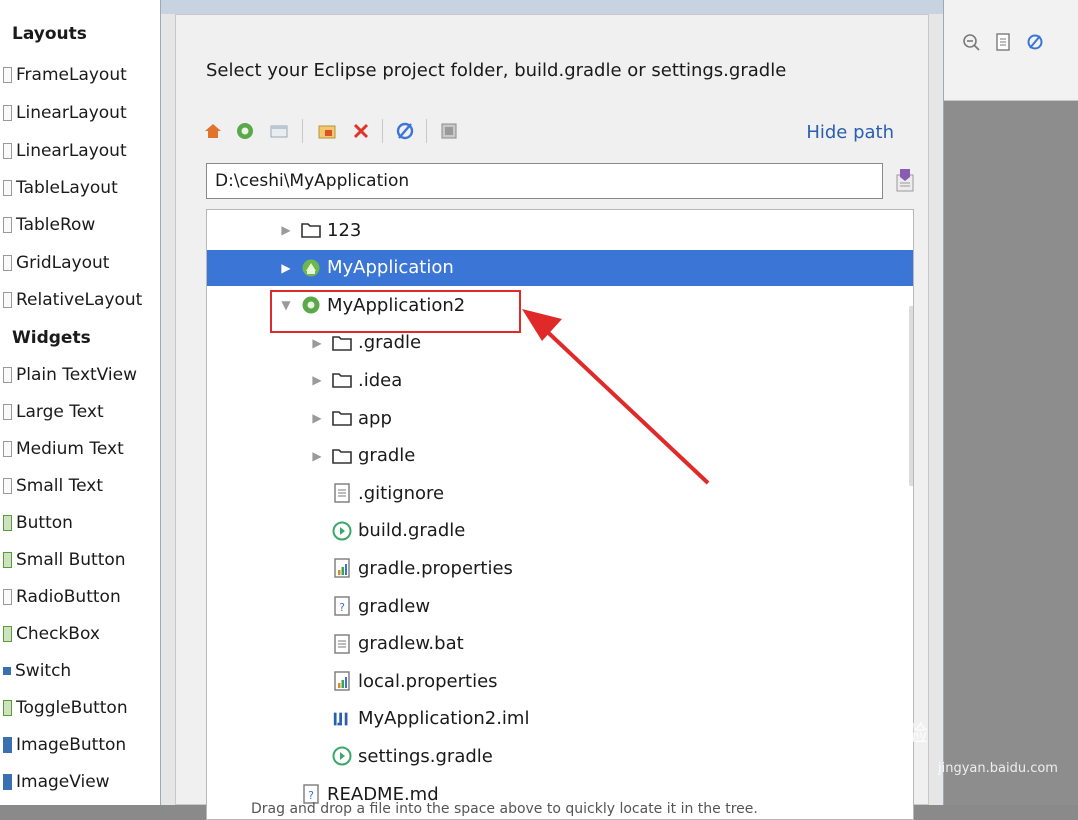 Image resolution: width=1078 pixels, height=820 pixels. Describe the element at coordinates (560, 756) in the screenshot. I see `tree-row: settings.gradle` at that location.